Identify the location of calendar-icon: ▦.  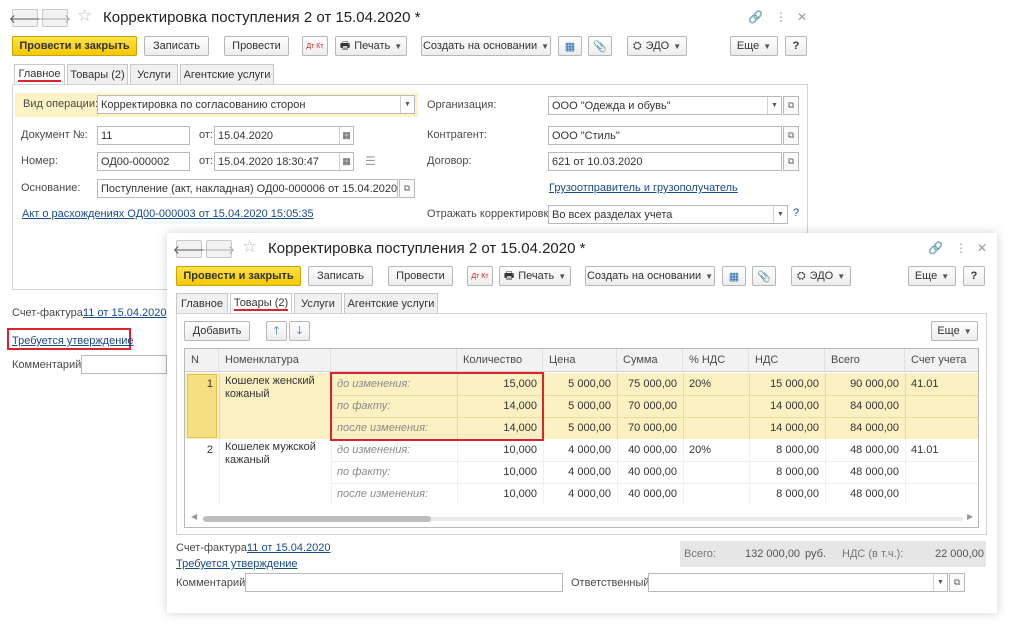
(346, 135).